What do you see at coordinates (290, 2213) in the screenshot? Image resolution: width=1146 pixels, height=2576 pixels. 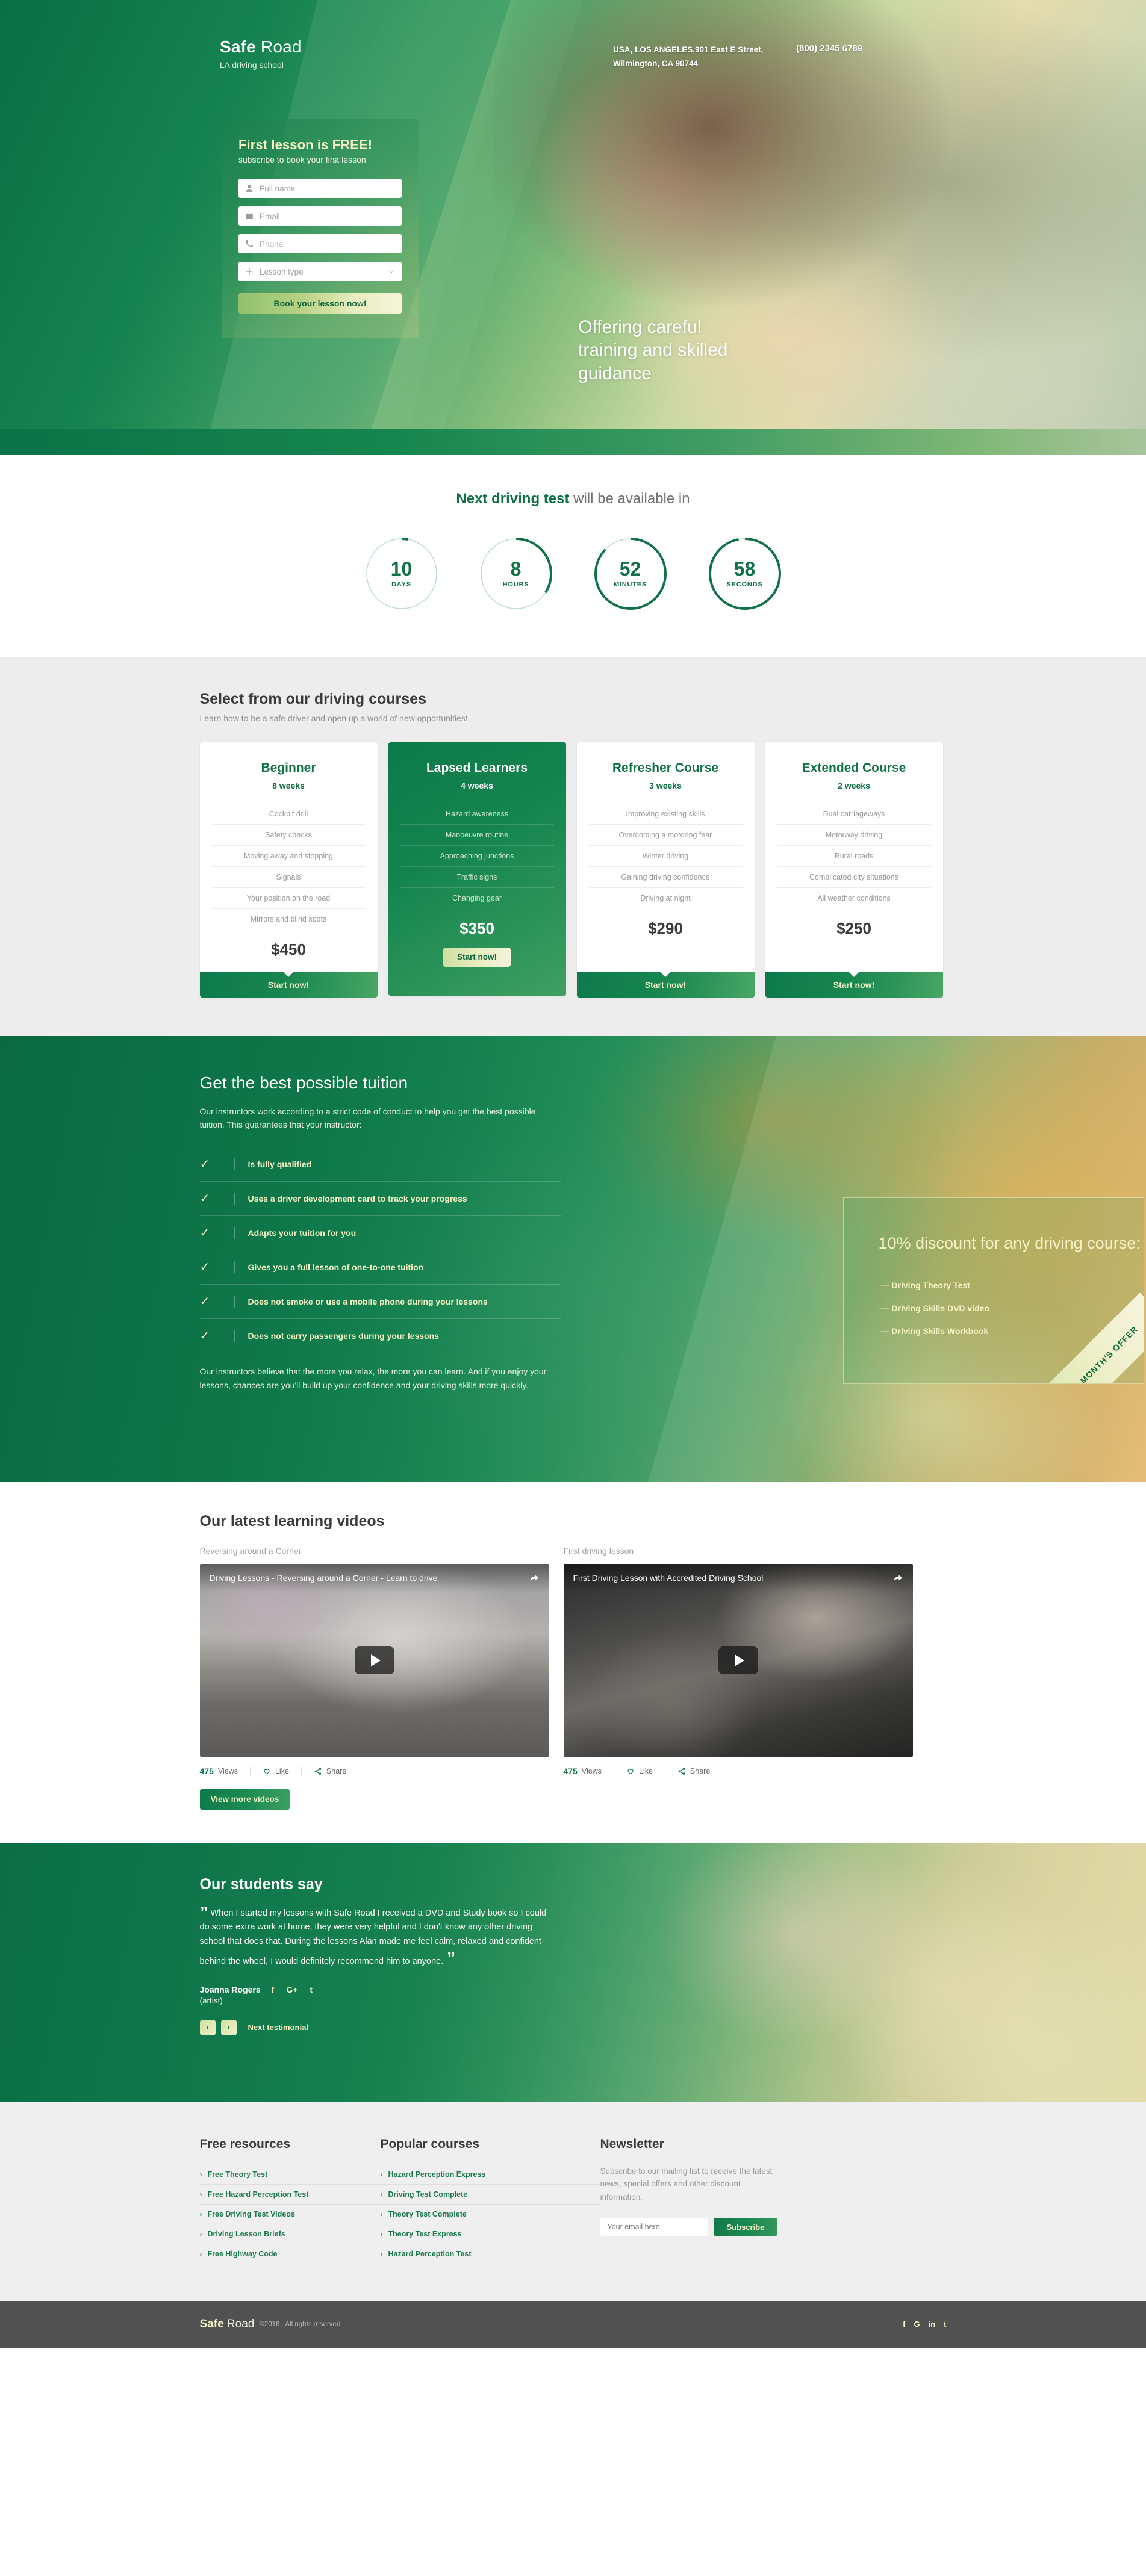 I see `footer-link: › Free Driving Test Videos` at bounding box center [290, 2213].